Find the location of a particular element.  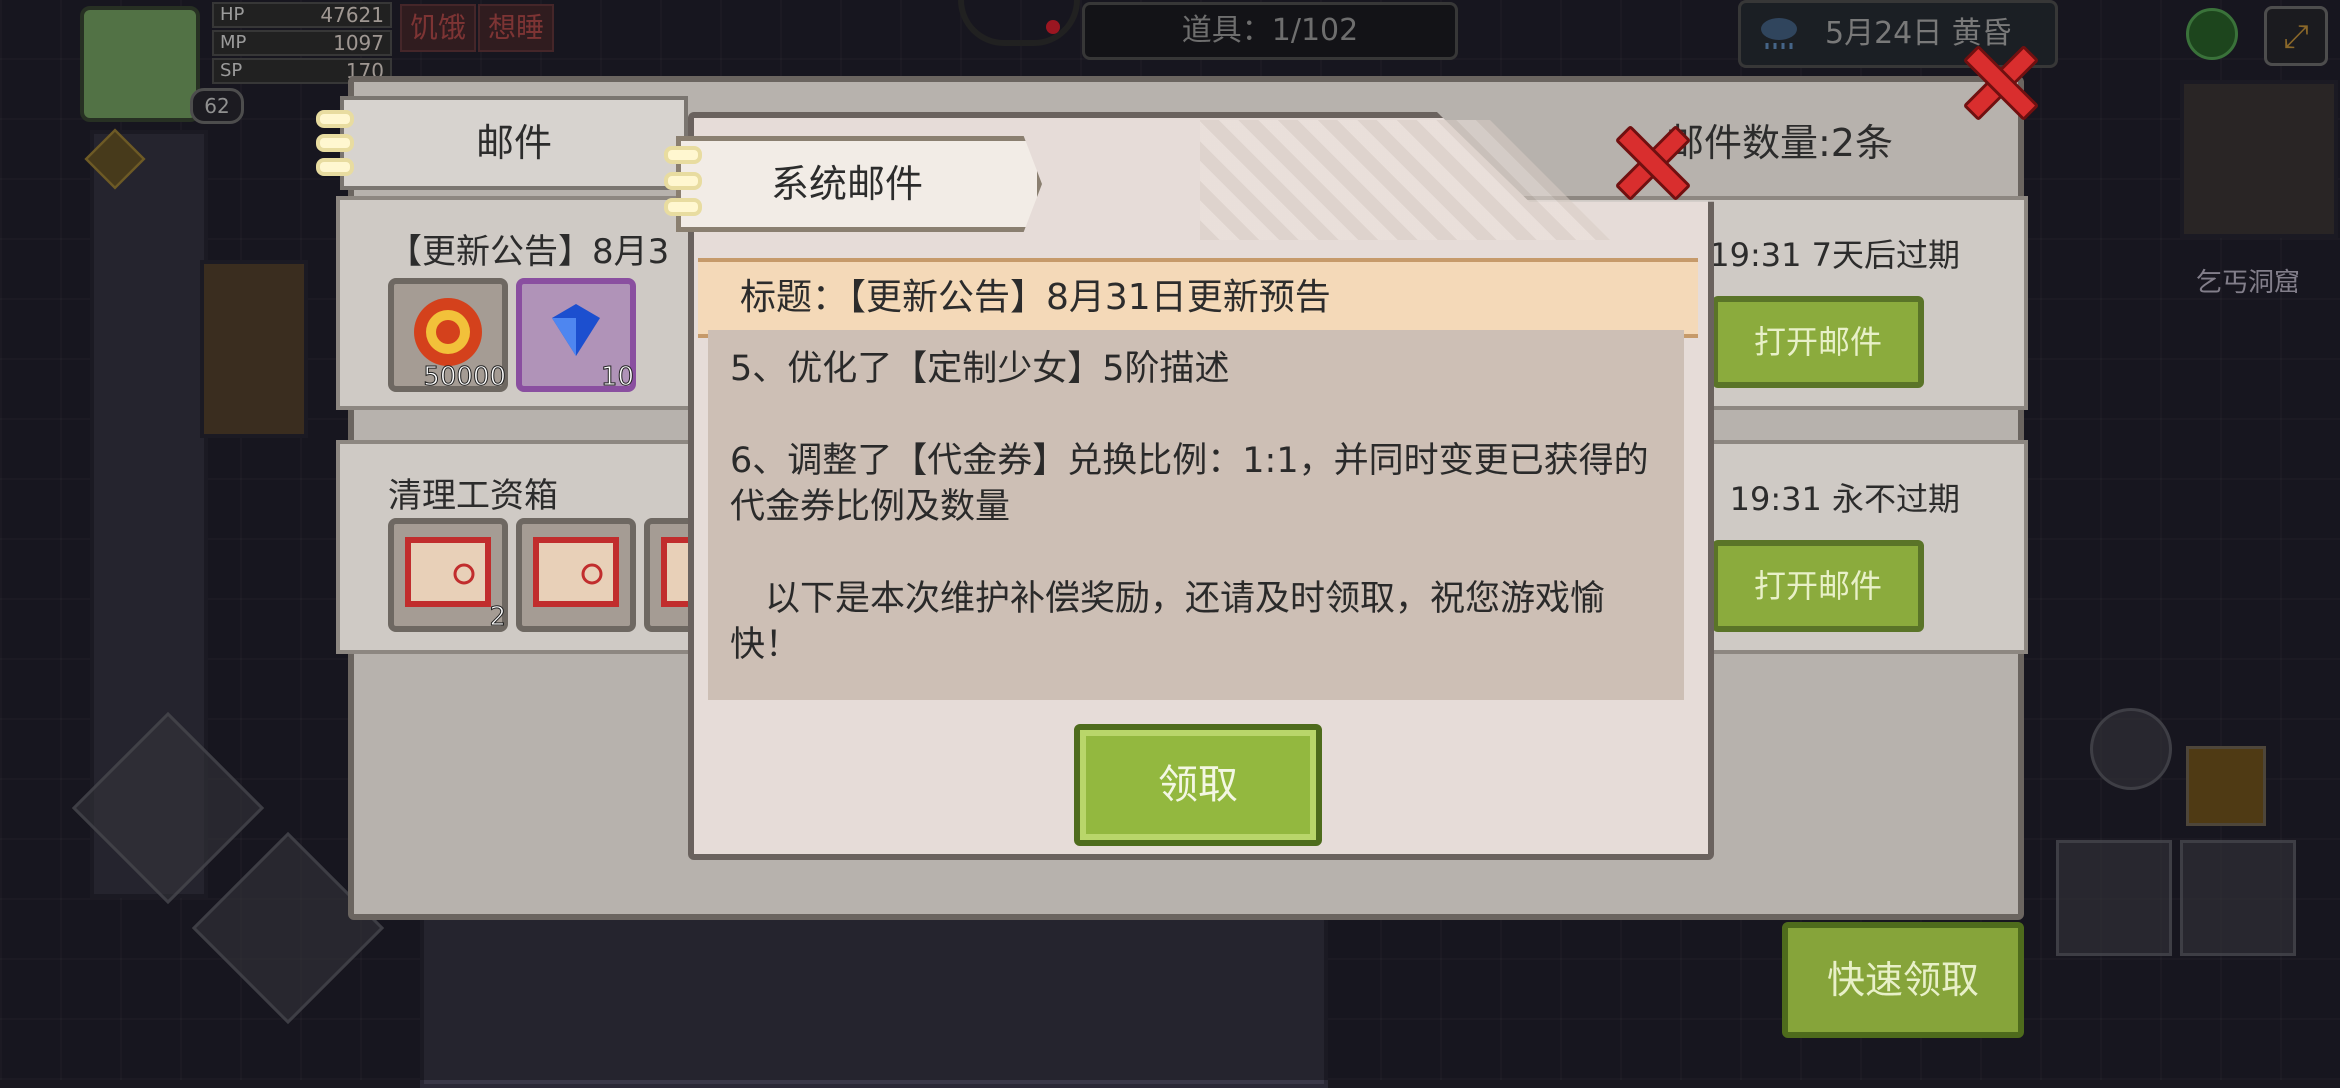

mail-paragraph: 6、调整了【代金券】兑换比例：1:1，并同时变更已获得的代金券比例及数量 is located at coordinates (1189, 484).